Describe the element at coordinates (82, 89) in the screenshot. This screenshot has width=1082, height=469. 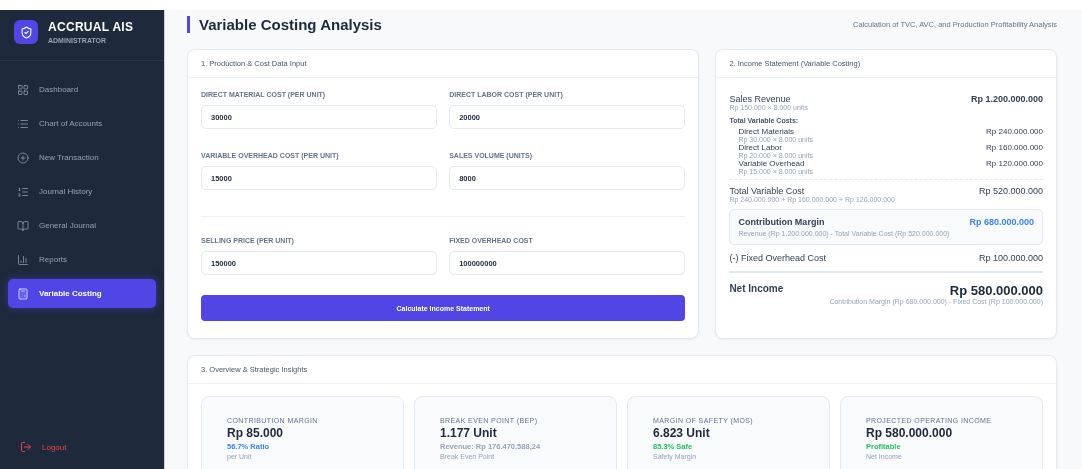
I see `sidebar-item: Dashboard` at that location.